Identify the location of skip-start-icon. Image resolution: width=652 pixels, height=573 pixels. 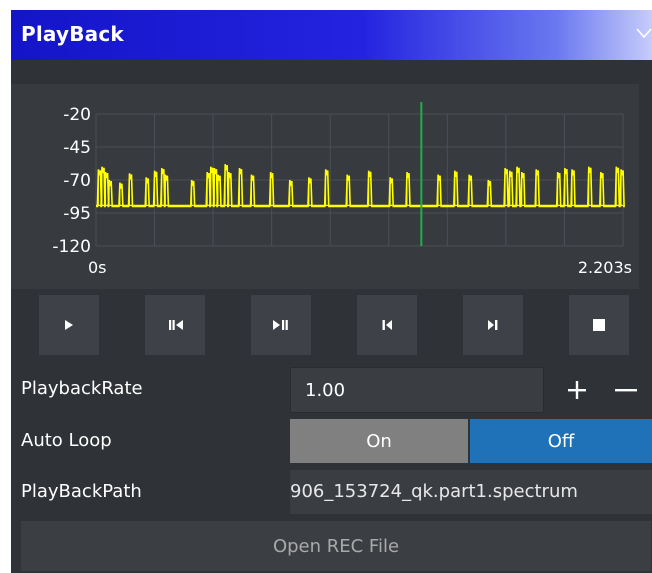
(387, 325).